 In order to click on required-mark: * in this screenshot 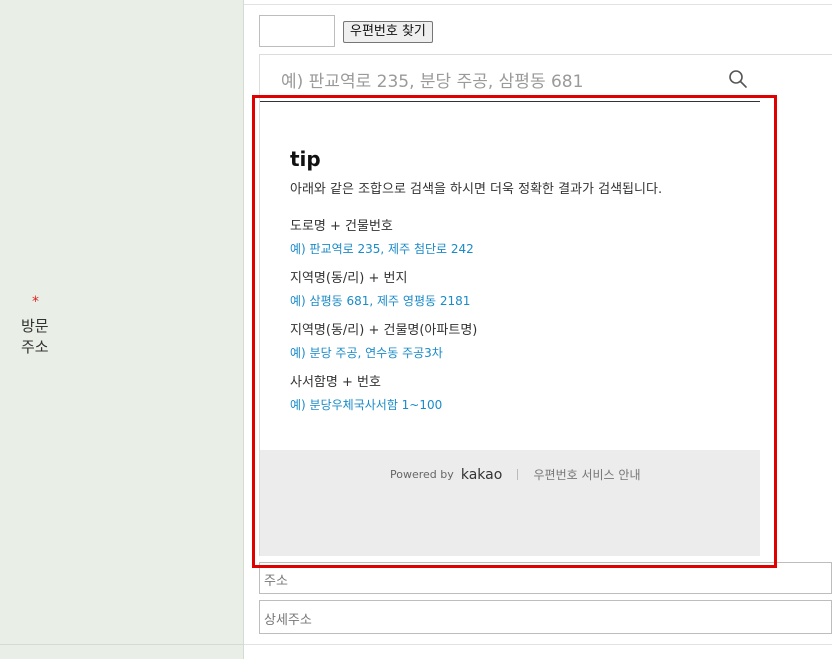, I will do `click(35, 302)`.